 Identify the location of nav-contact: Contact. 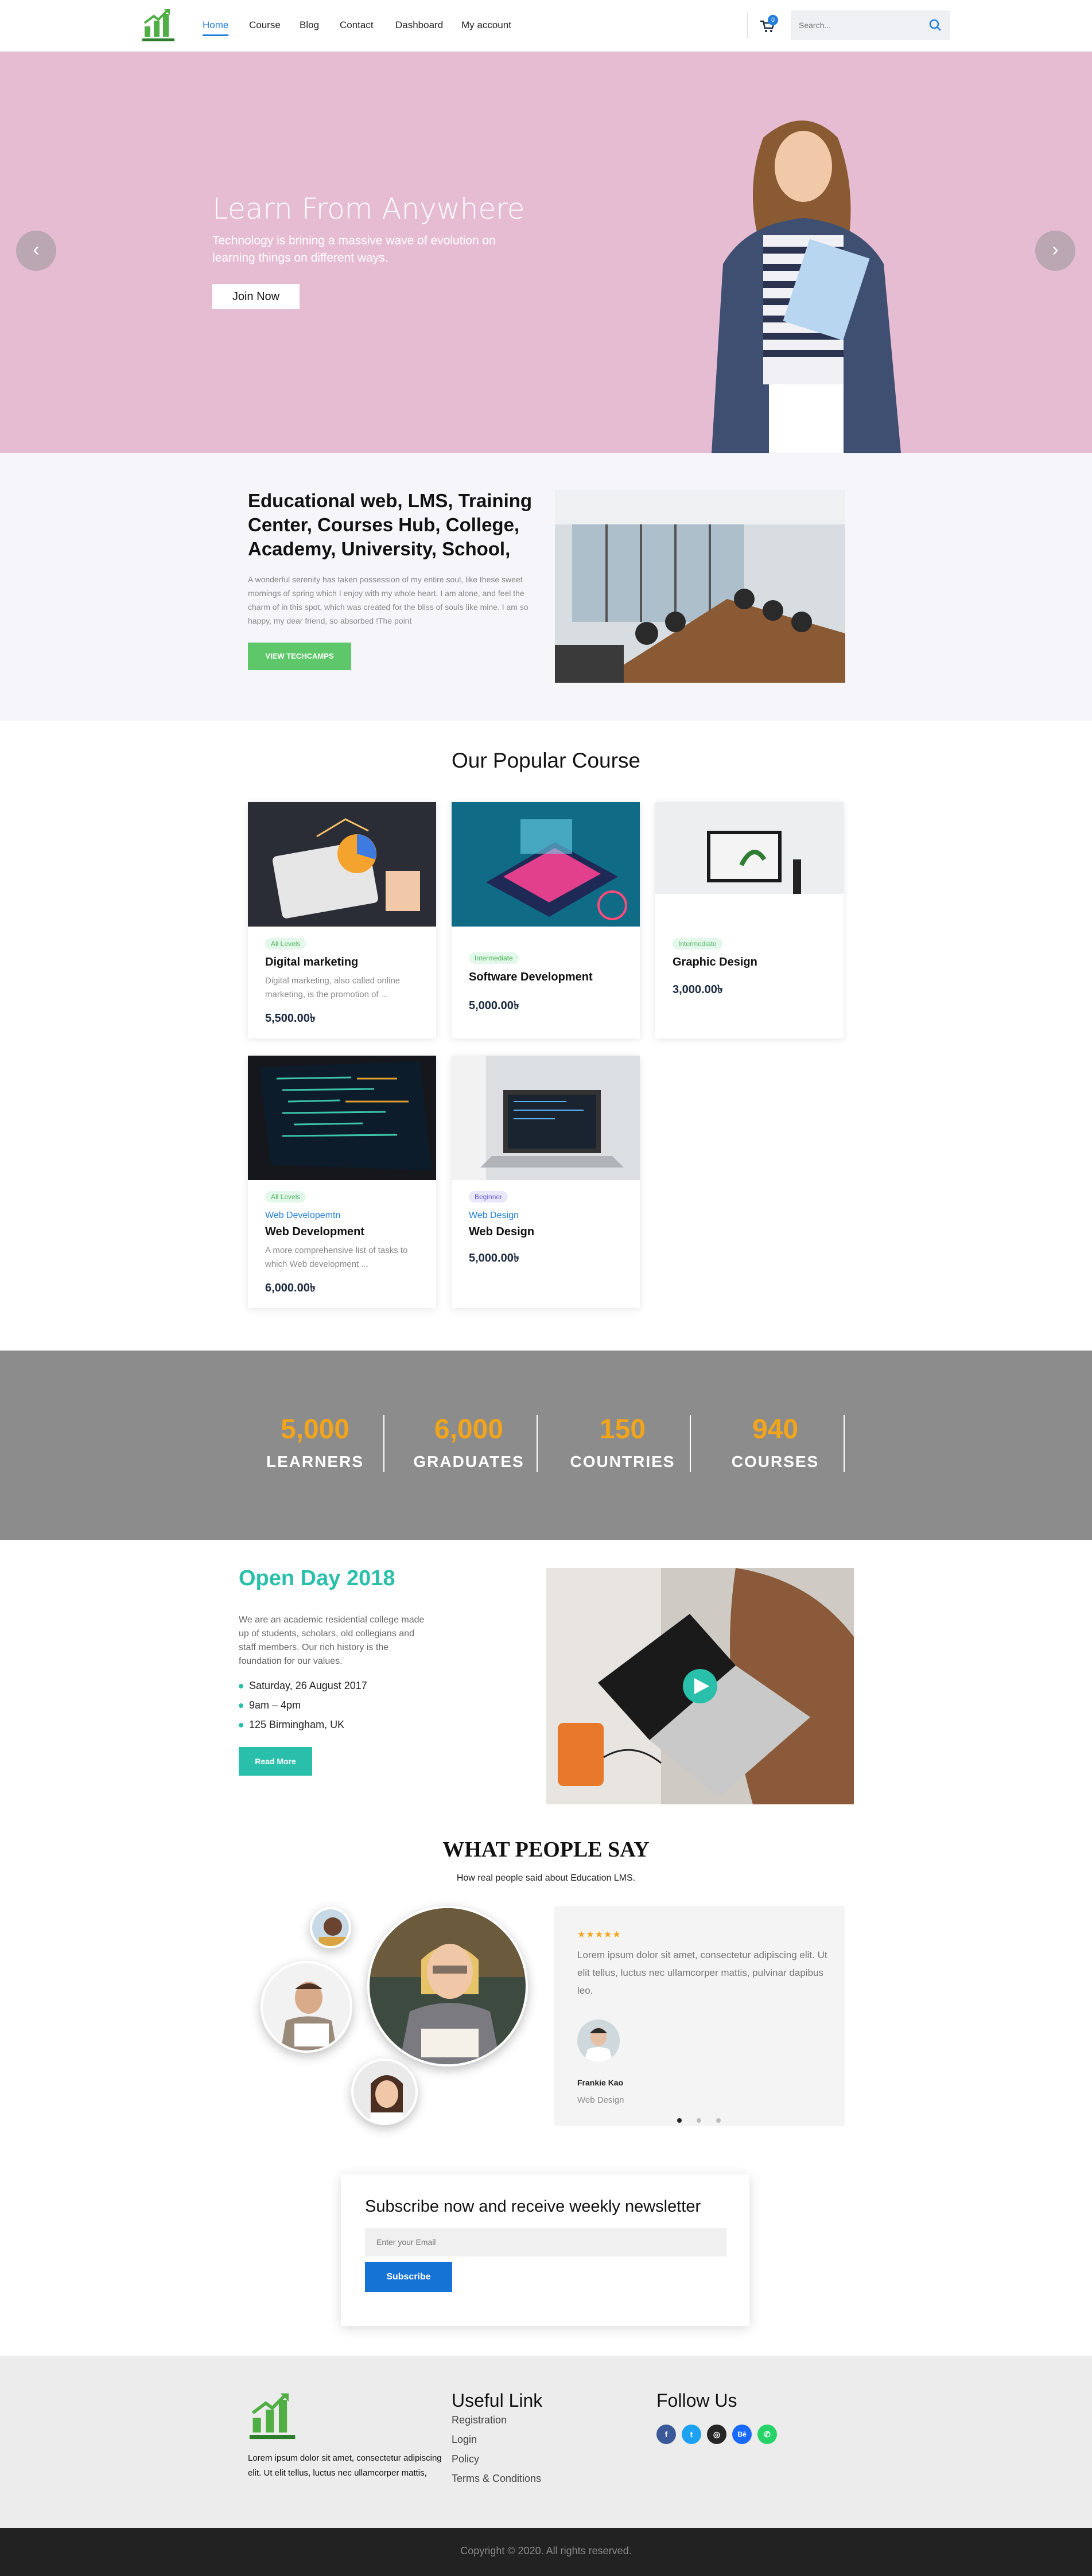
(357, 25).